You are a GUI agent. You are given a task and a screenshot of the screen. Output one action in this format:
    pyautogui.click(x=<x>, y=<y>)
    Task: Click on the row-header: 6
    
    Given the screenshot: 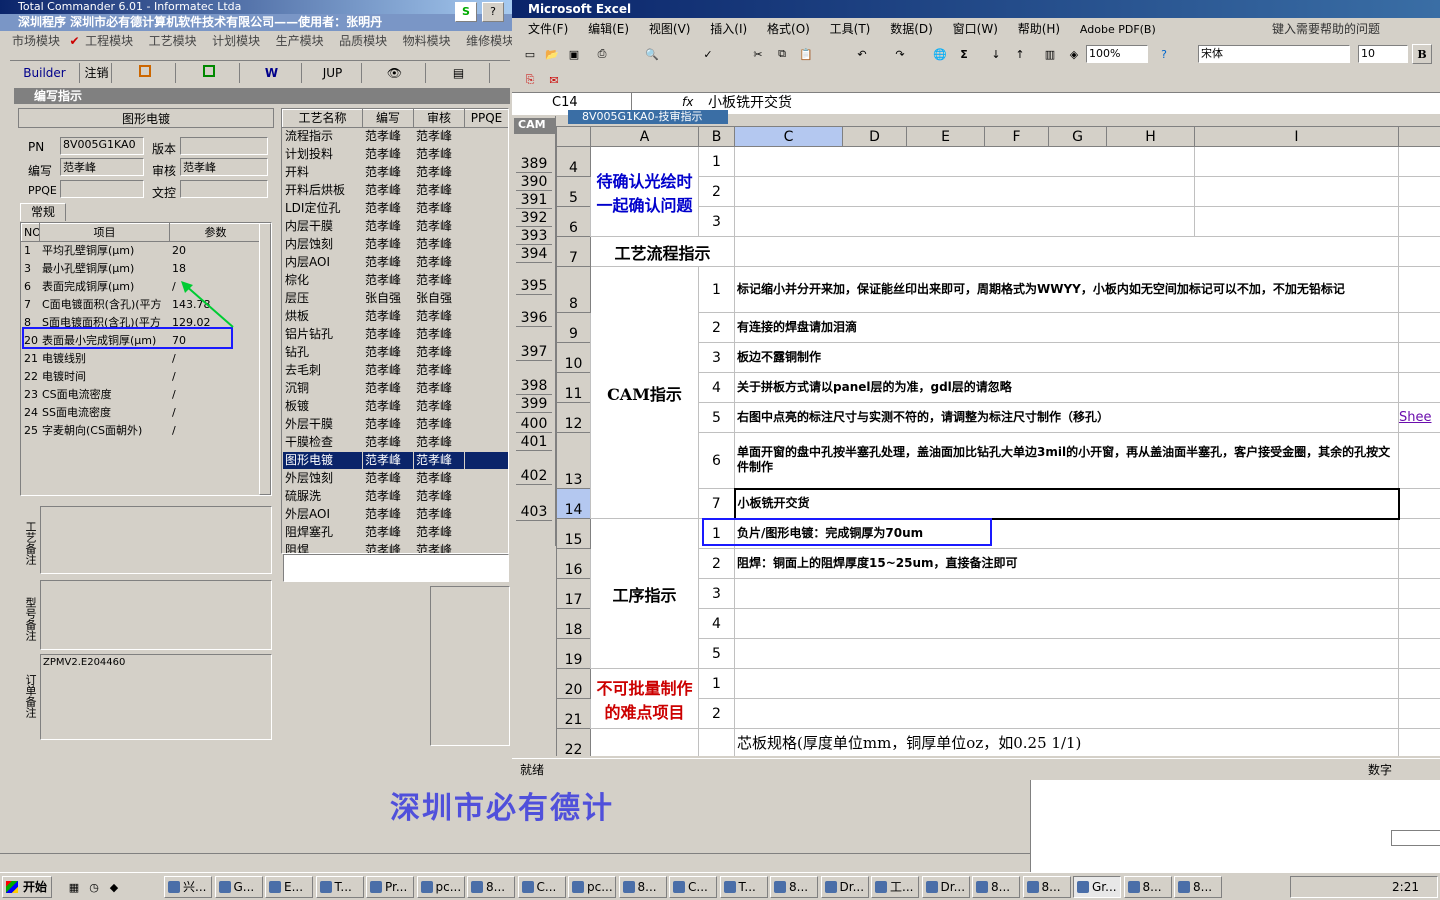 What is the action you would take?
    pyautogui.click(x=573, y=221)
    